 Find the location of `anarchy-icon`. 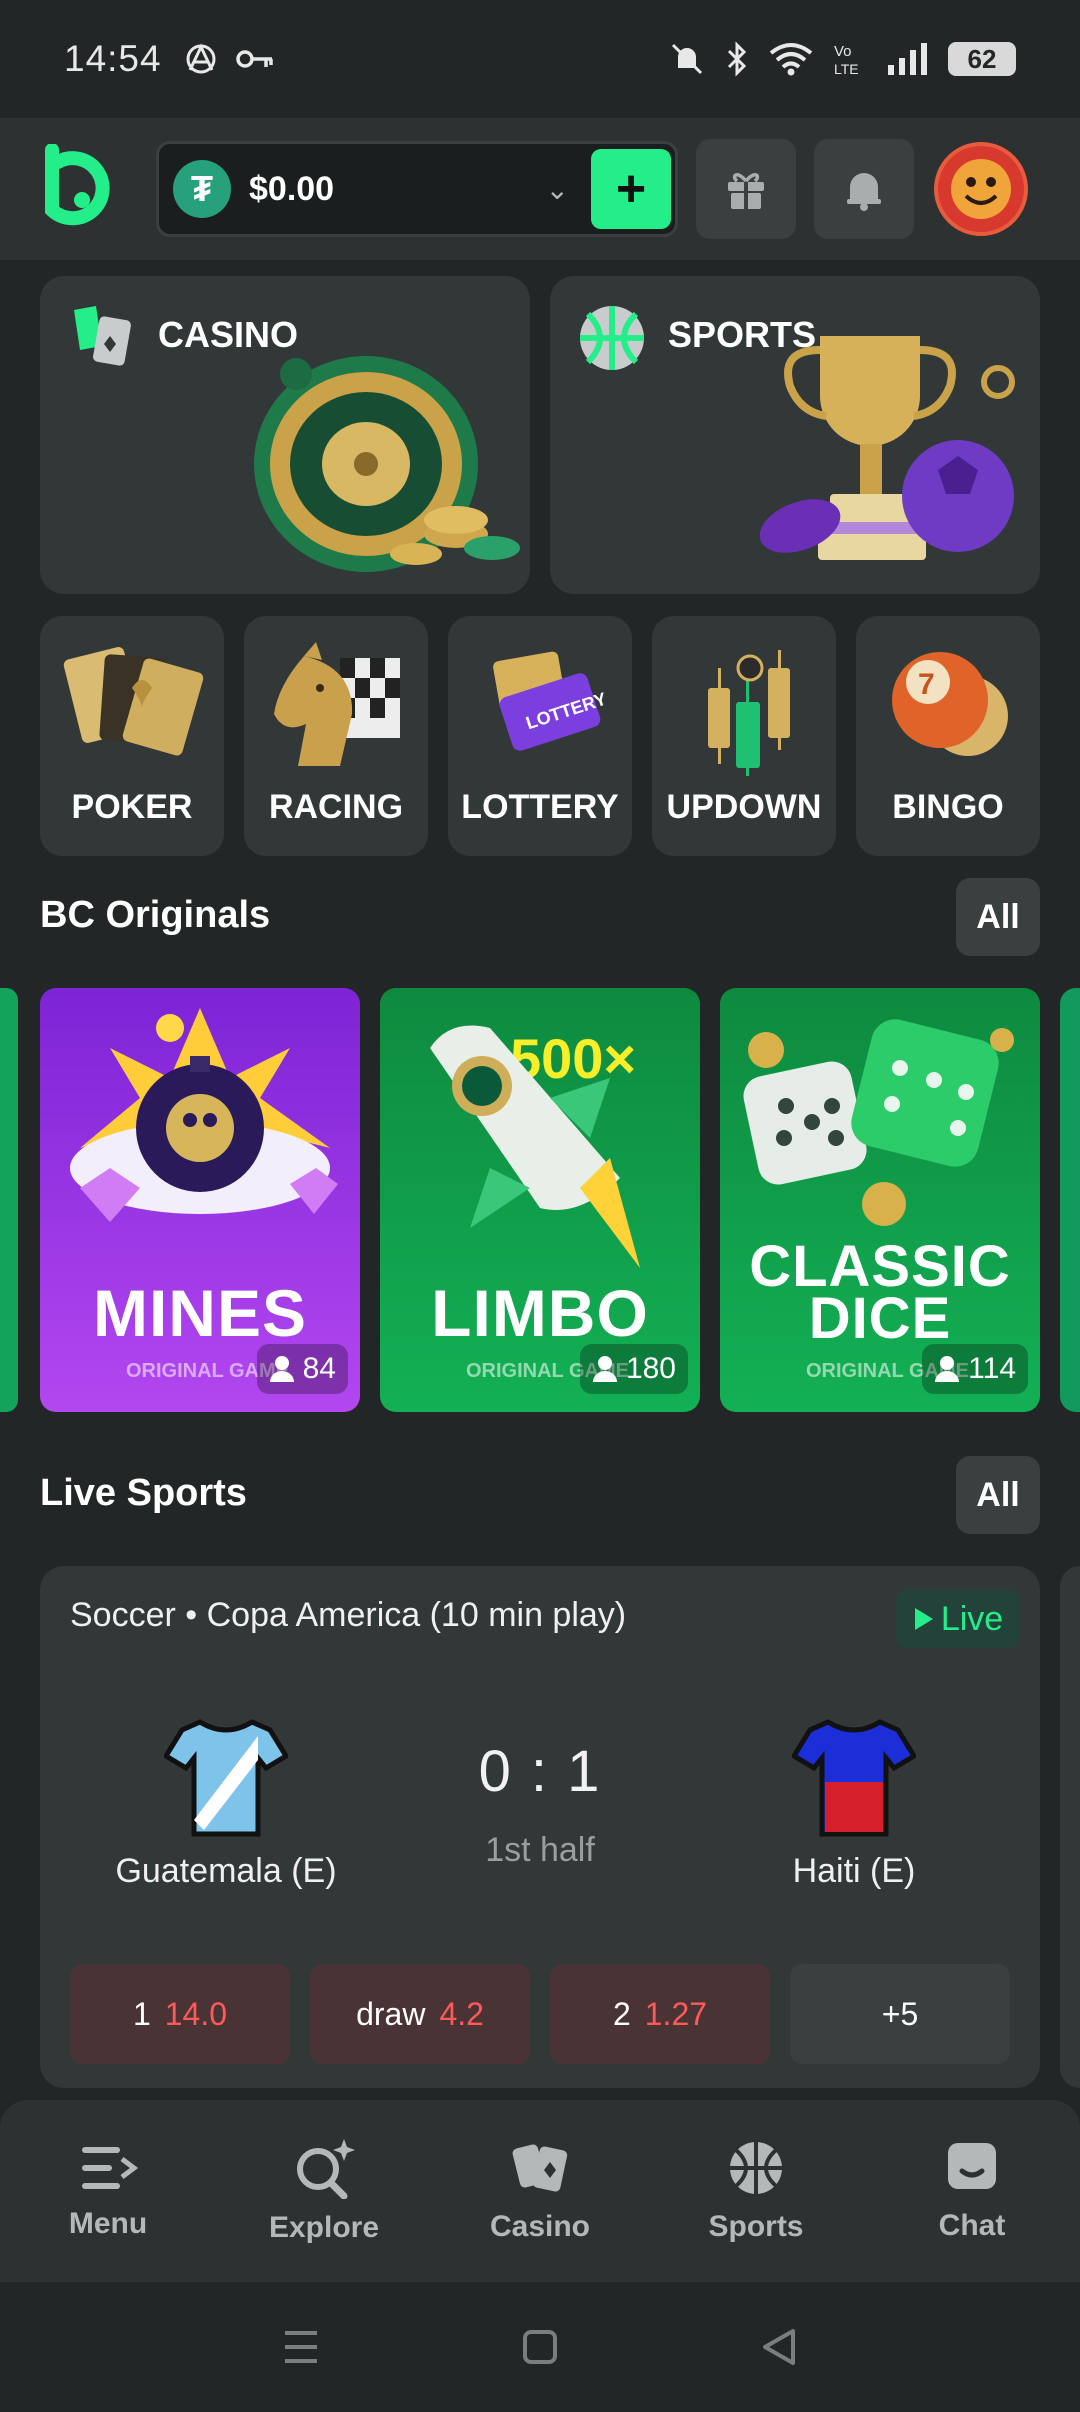

anarchy-icon is located at coordinates (201, 58).